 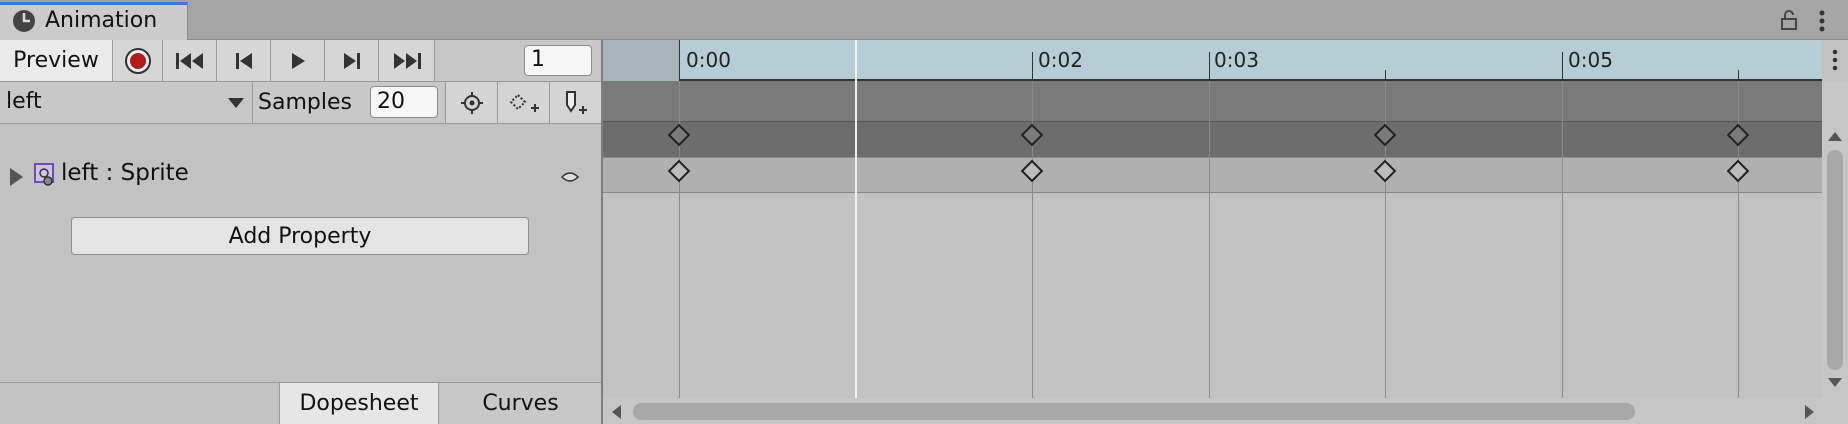 I want to click on next-key-icon, so click(x=351, y=60).